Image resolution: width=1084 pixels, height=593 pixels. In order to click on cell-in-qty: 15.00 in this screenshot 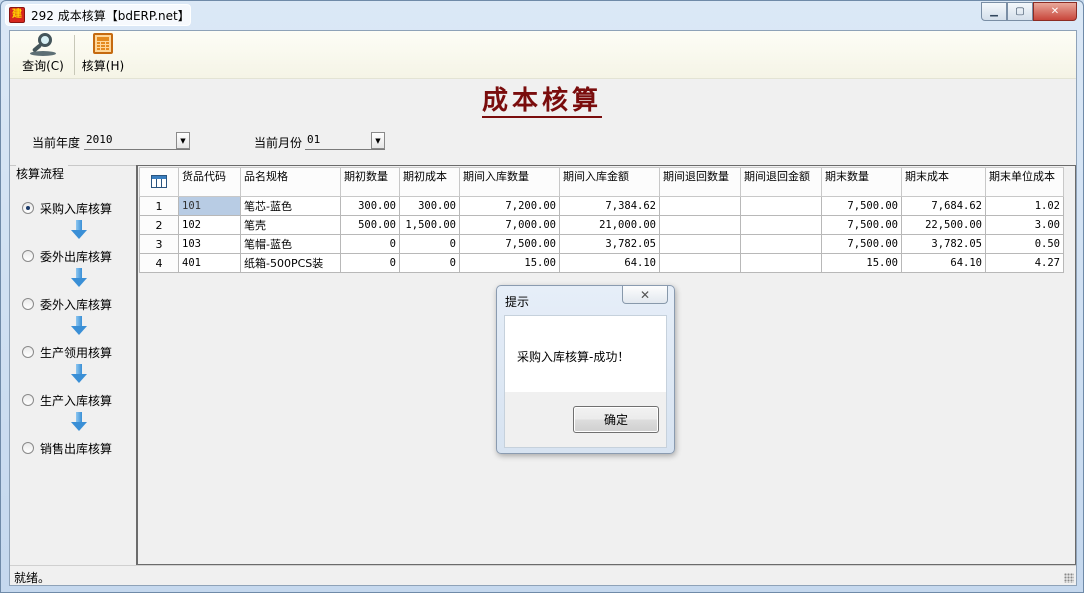, I will do `click(509, 263)`.